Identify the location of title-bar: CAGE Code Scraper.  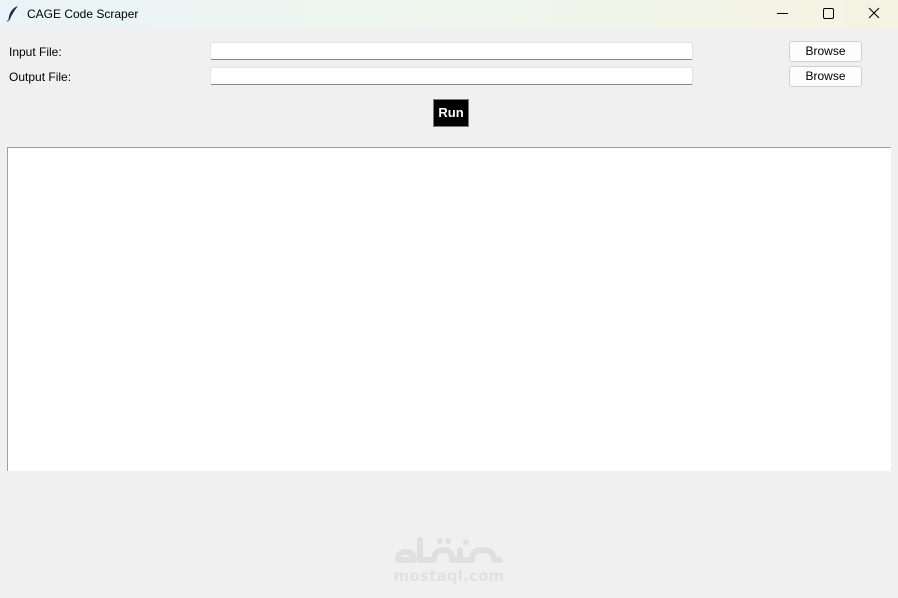
(449, 14).